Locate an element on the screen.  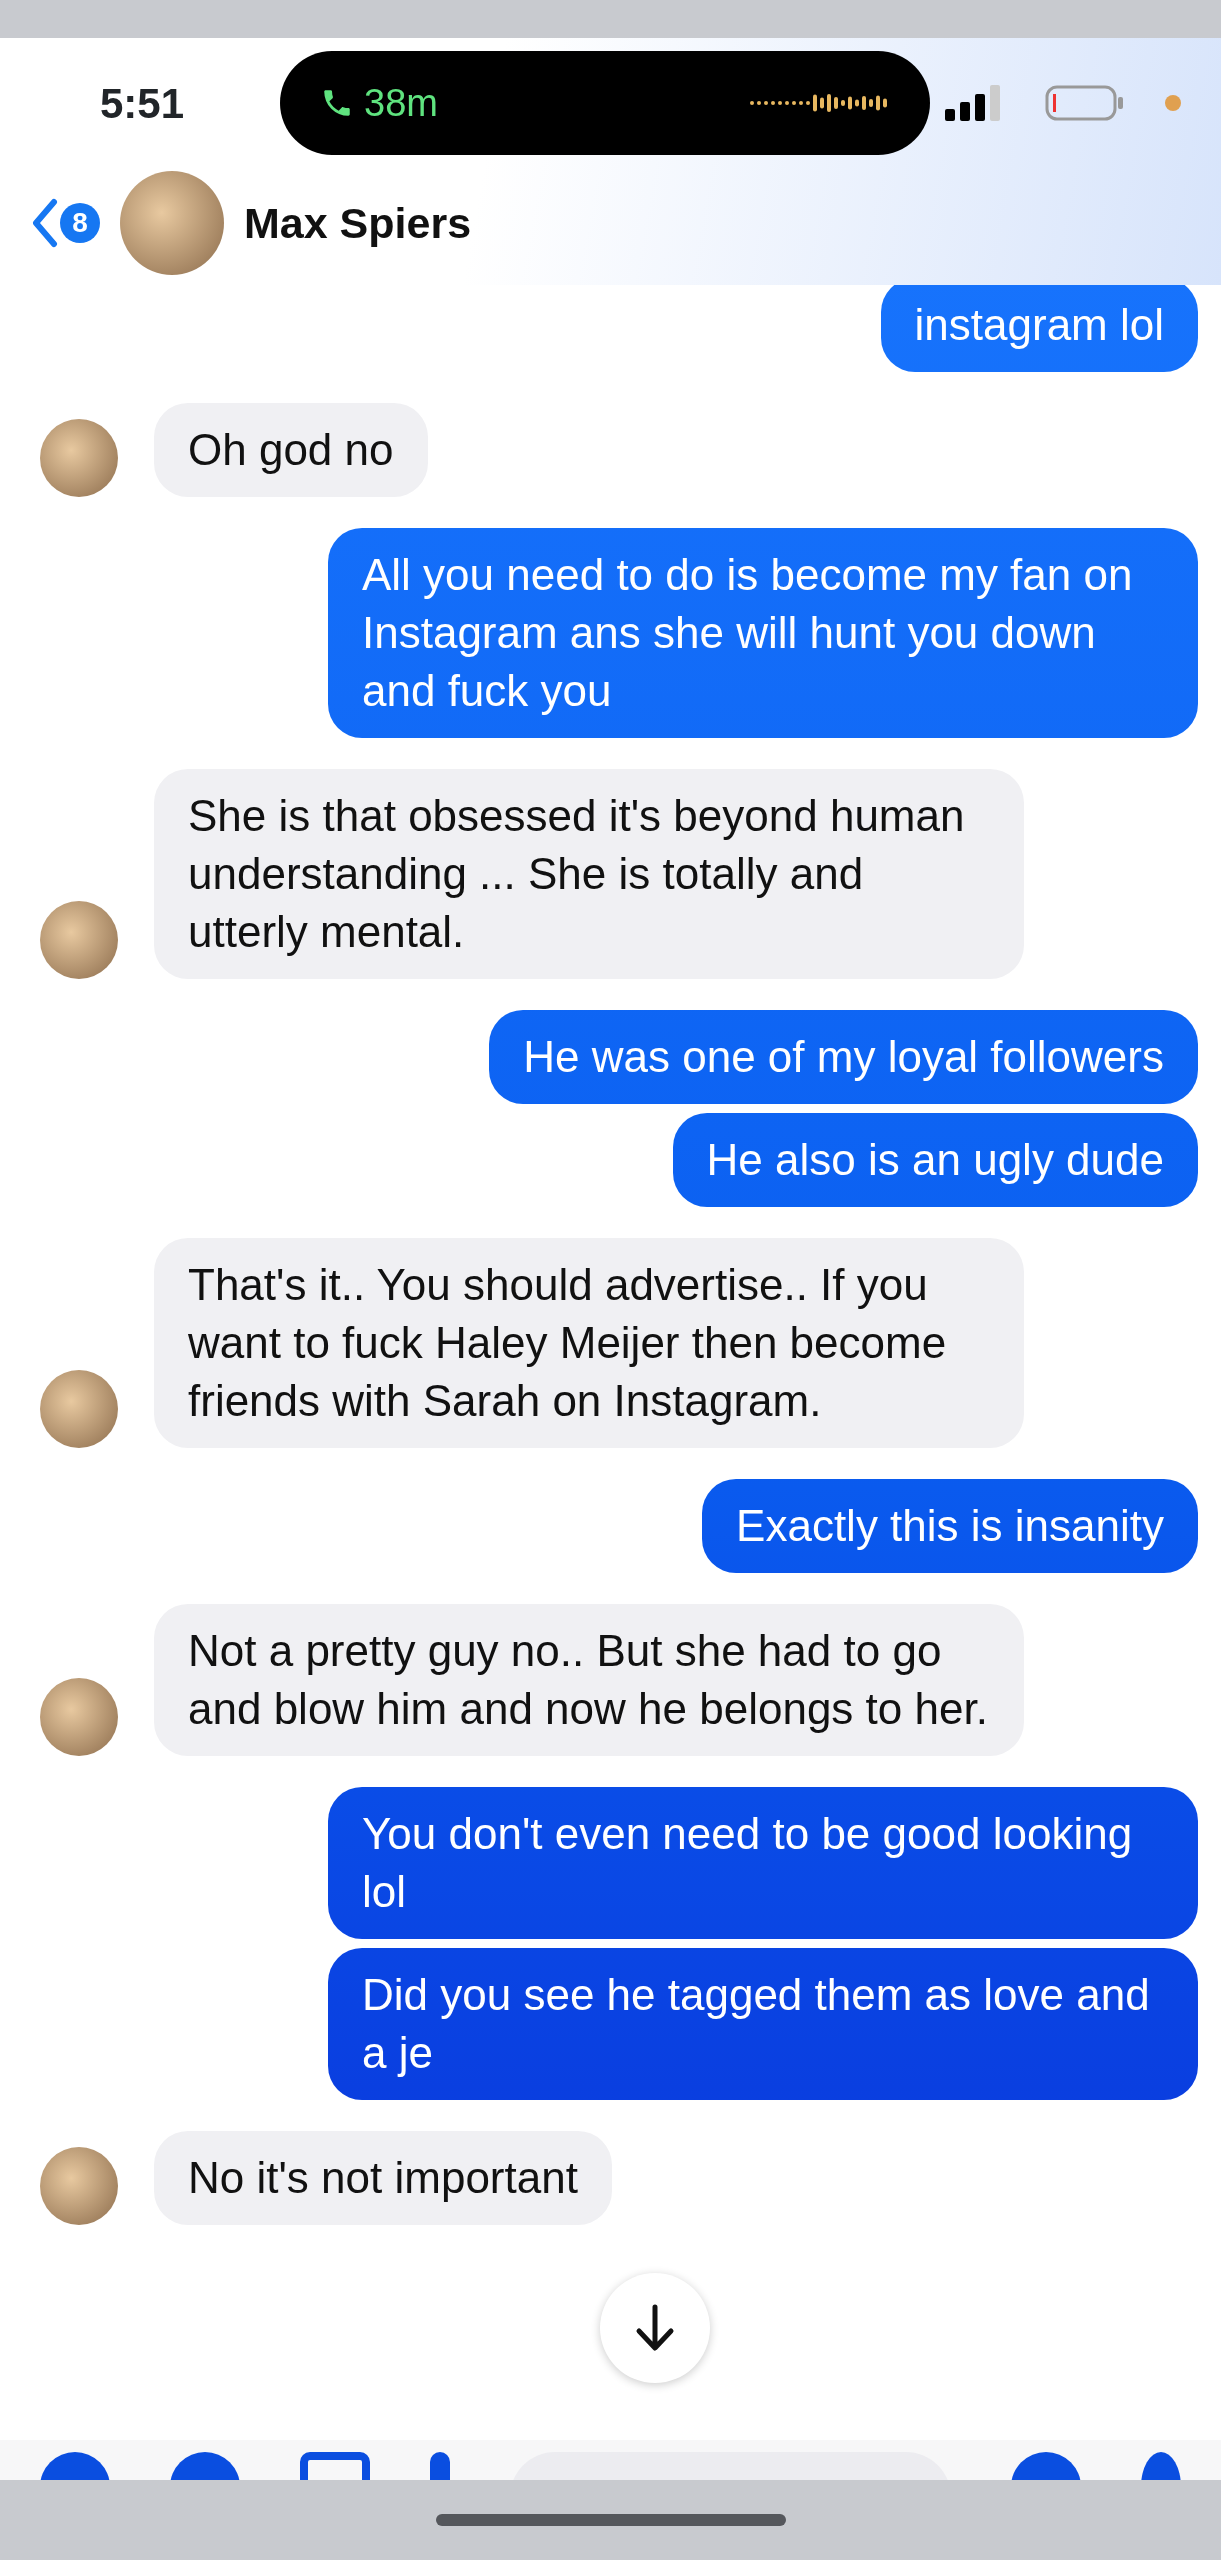
sent-message: He was one of my loyal followers is located at coordinates (843, 1057).